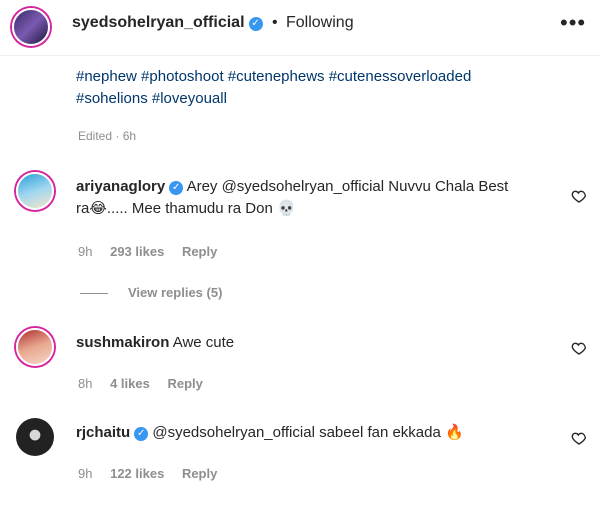  I want to click on comment-likes: 293 likes, so click(137, 251).